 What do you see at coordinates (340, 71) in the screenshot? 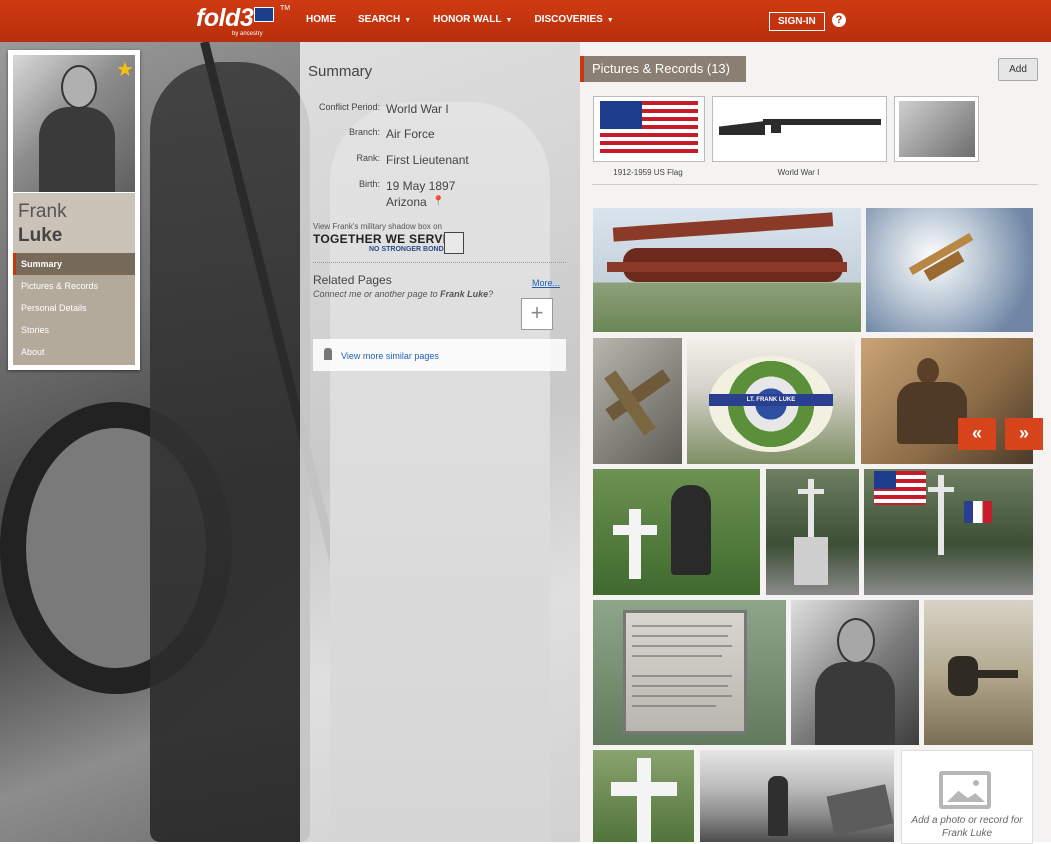
I see `summary-title: Summary` at bounding box center [340, 71].